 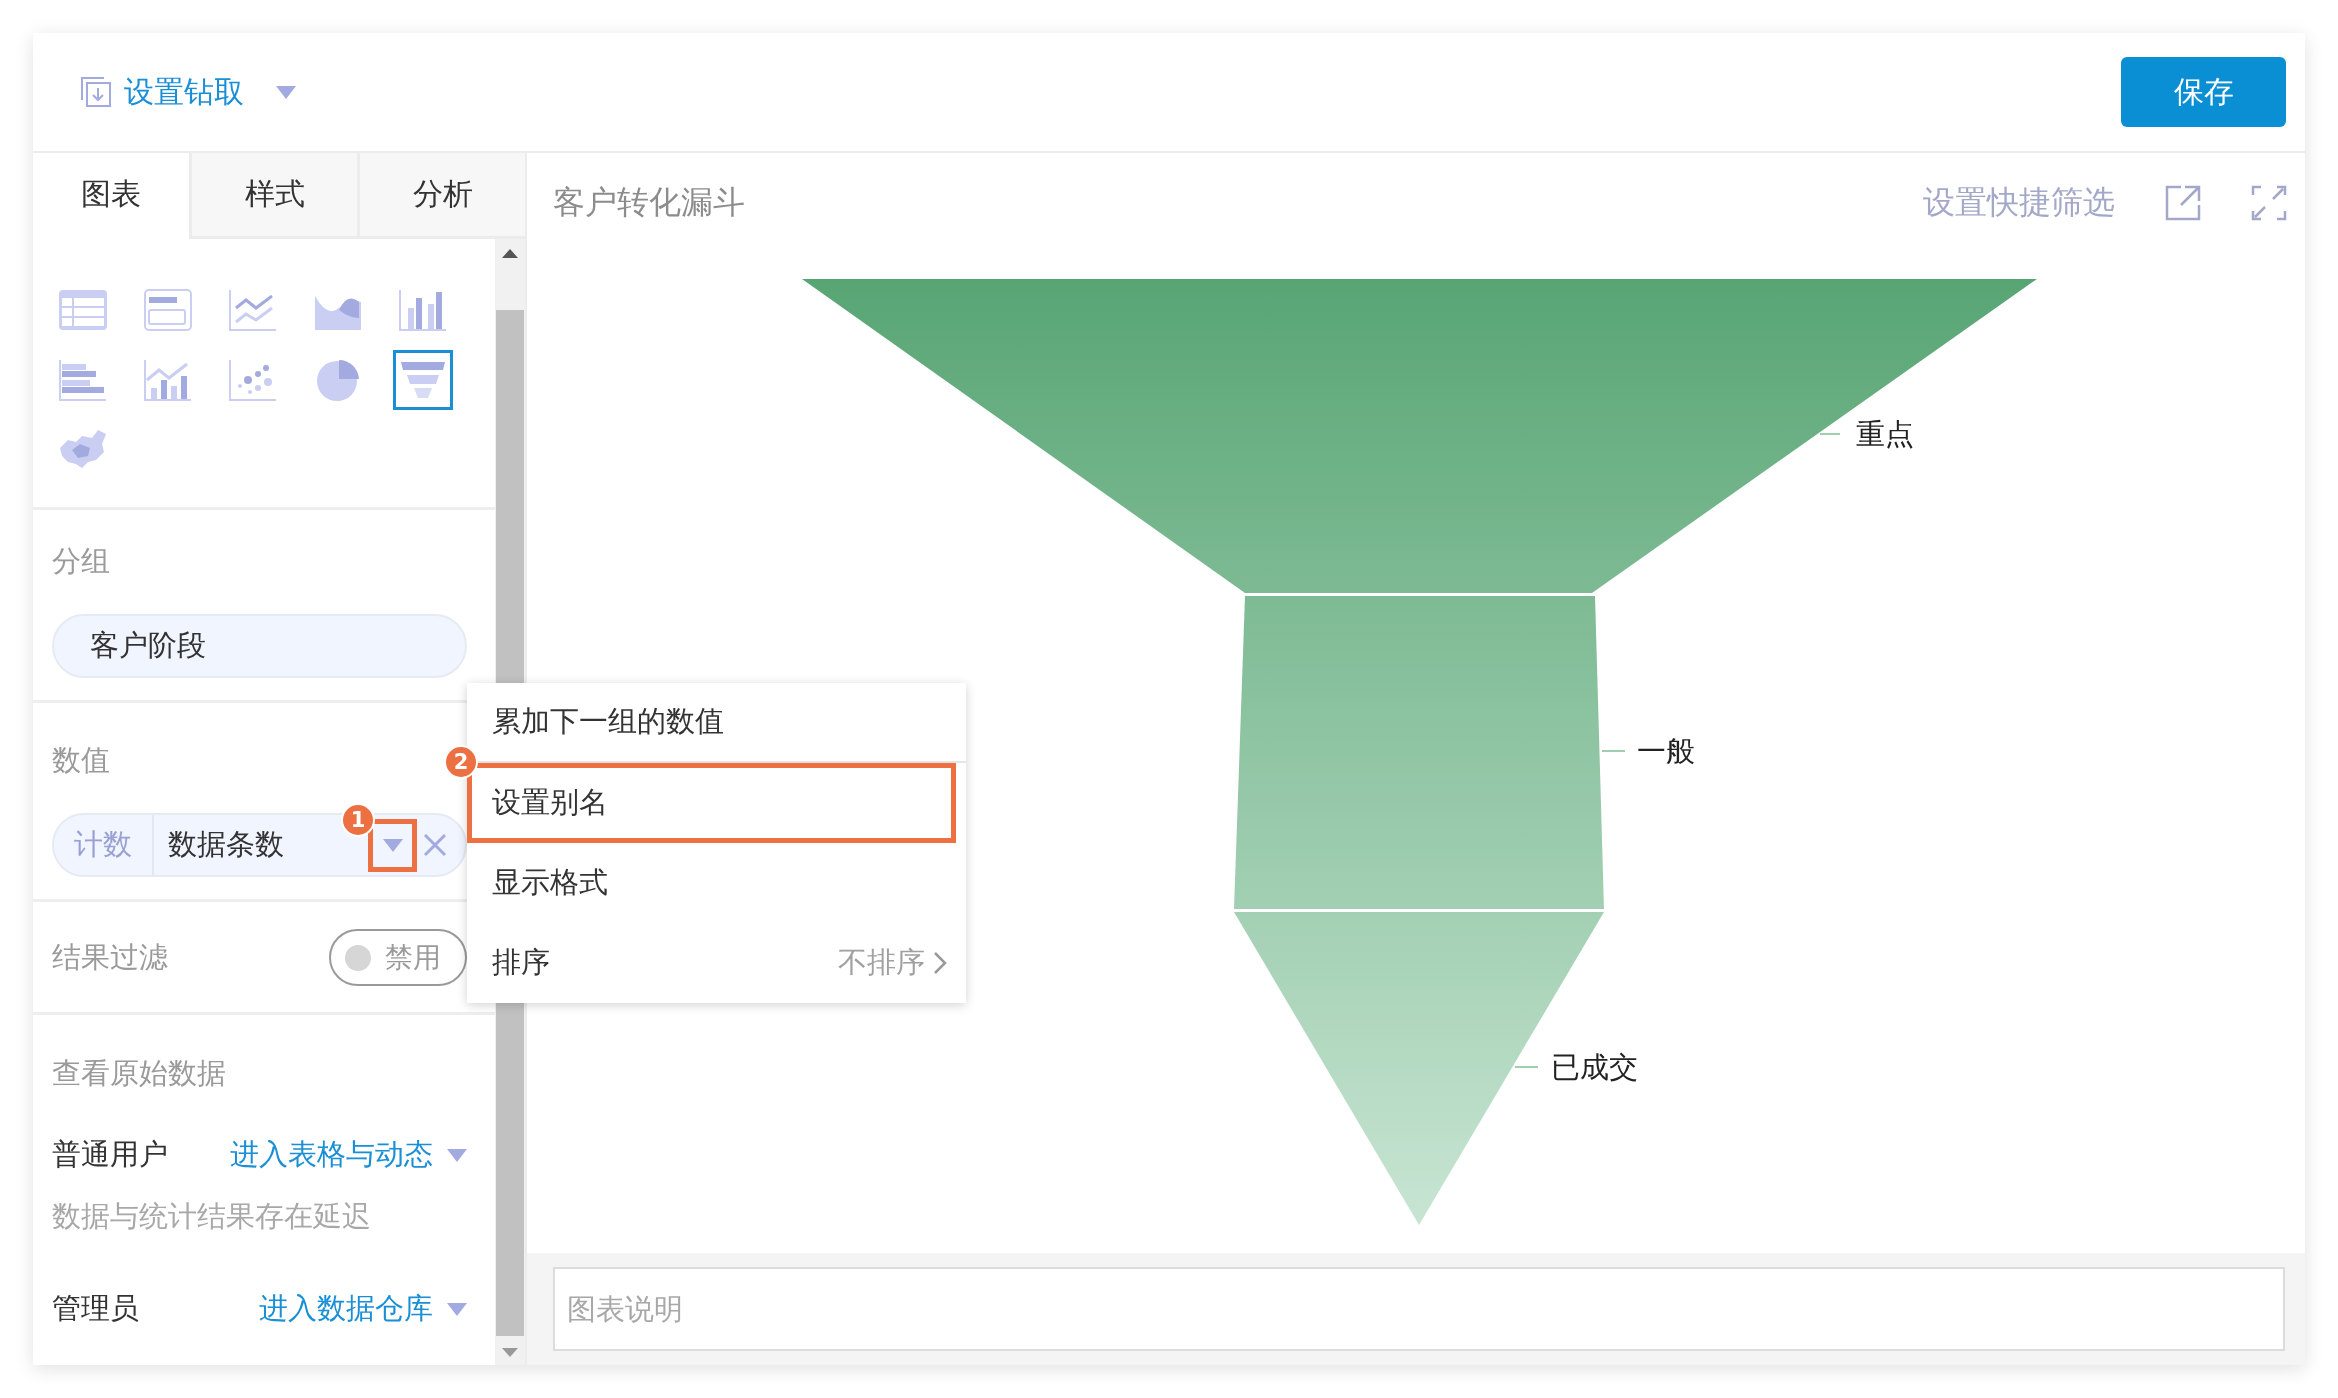 What do you see at coordinates (110, 957) in the screenshot?
I see `setting-label: 结果过滤` at bounding box center [110, 957].